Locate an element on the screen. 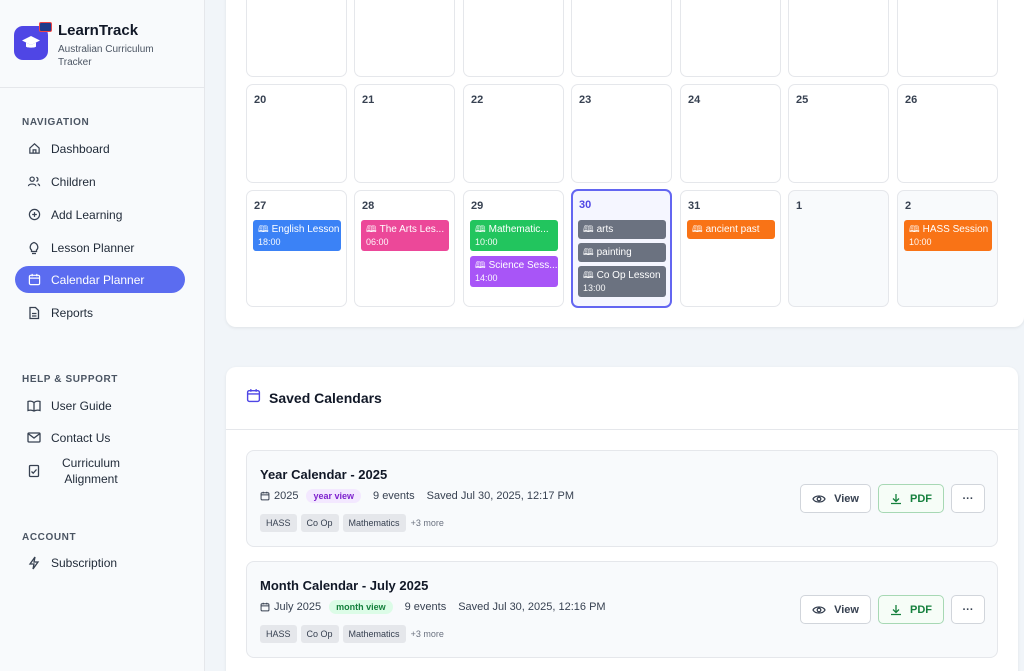 This screenshot has height=671, width=1024. calendar-event: 🕮 Science Sess... 14:00 is located at coordinates (514, 271).